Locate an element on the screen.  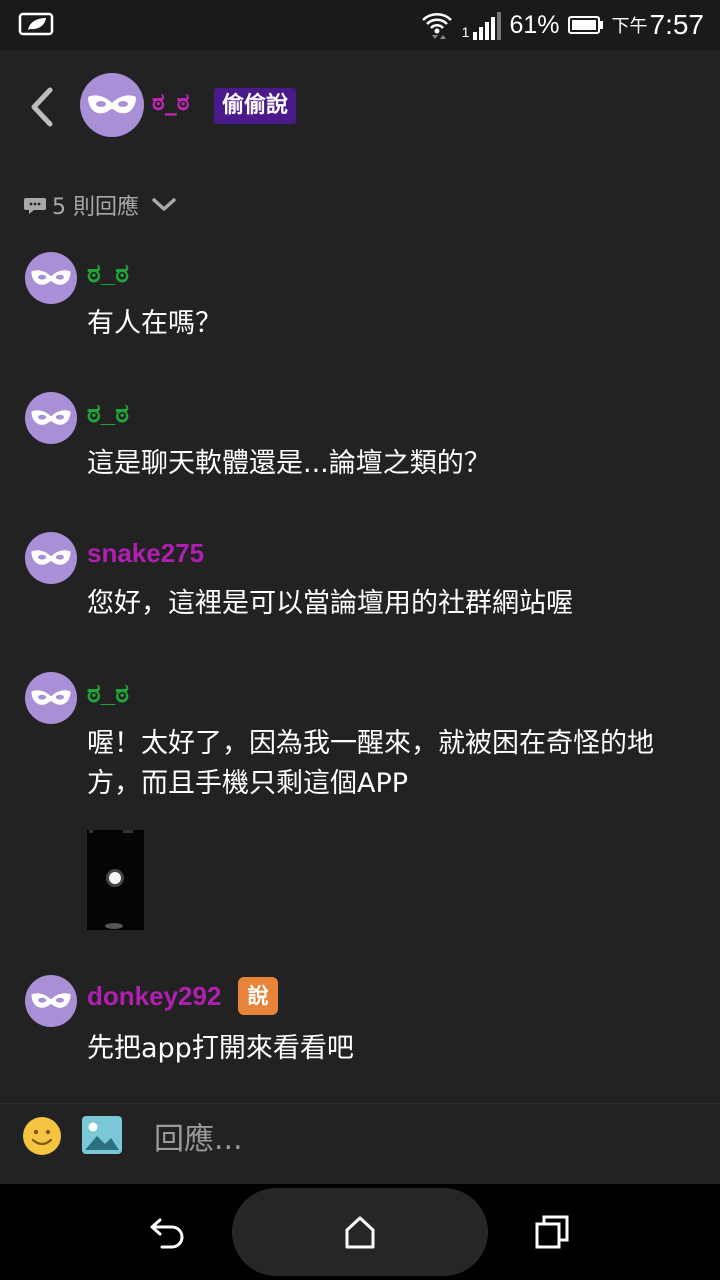
comment-bubble-icon is located at coordinates (35, 206).